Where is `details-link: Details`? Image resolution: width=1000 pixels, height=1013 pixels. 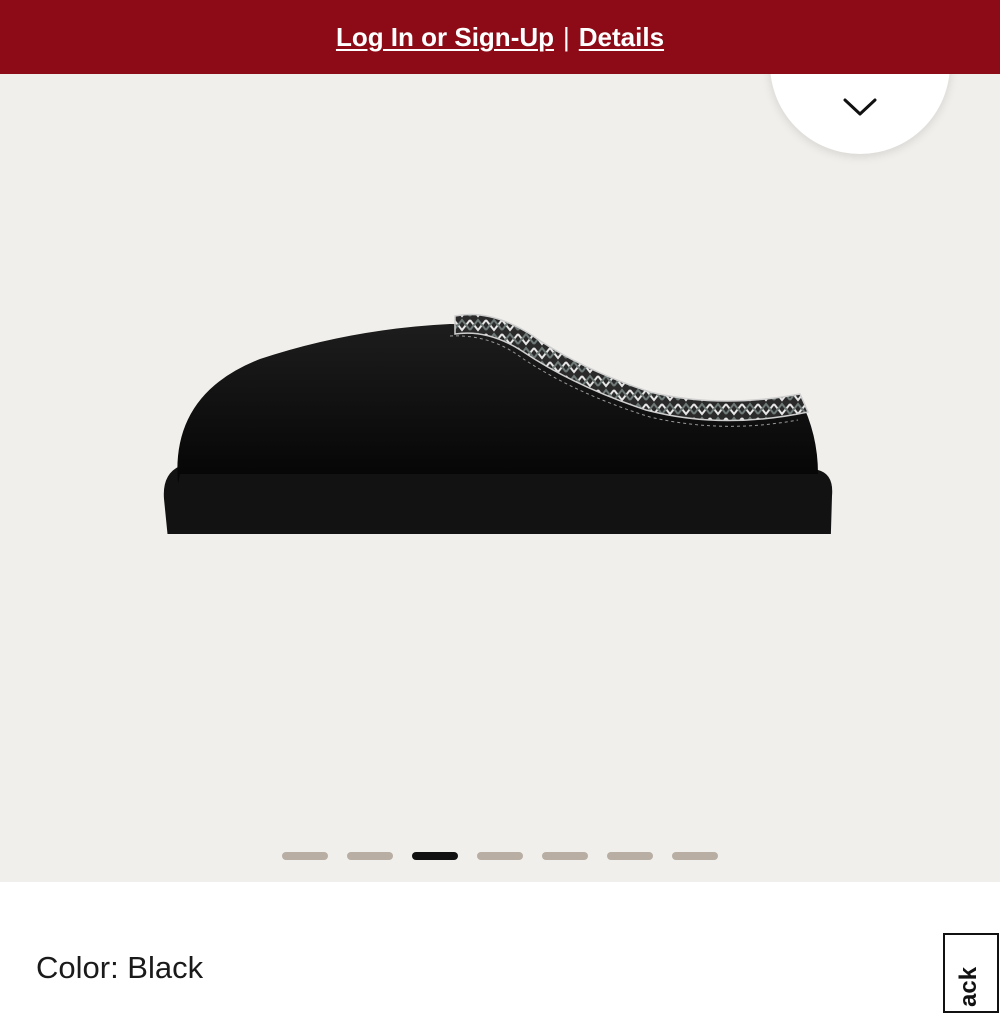 details-link: Details is located at coordinates (621, 37).